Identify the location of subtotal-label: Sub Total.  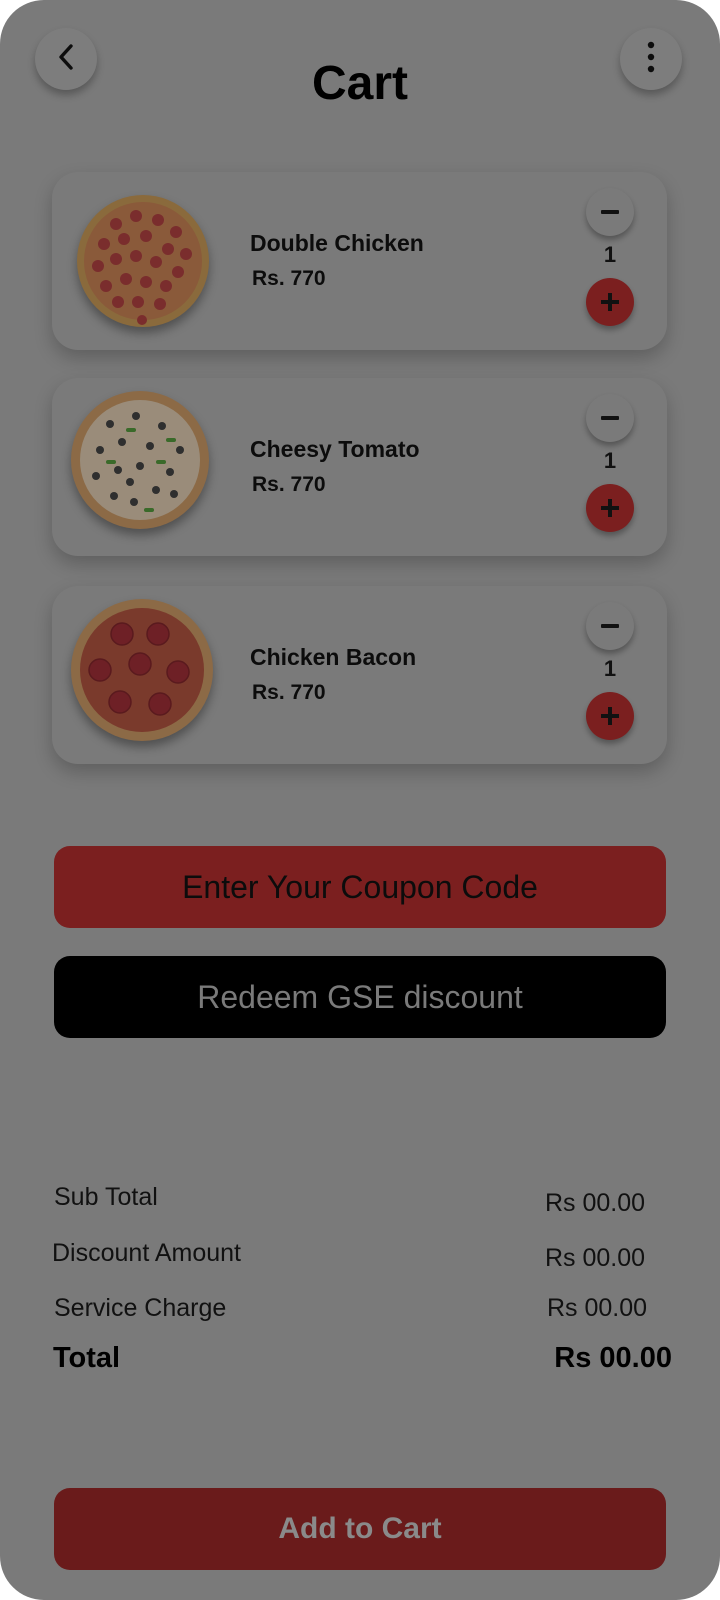
(106, 1197).